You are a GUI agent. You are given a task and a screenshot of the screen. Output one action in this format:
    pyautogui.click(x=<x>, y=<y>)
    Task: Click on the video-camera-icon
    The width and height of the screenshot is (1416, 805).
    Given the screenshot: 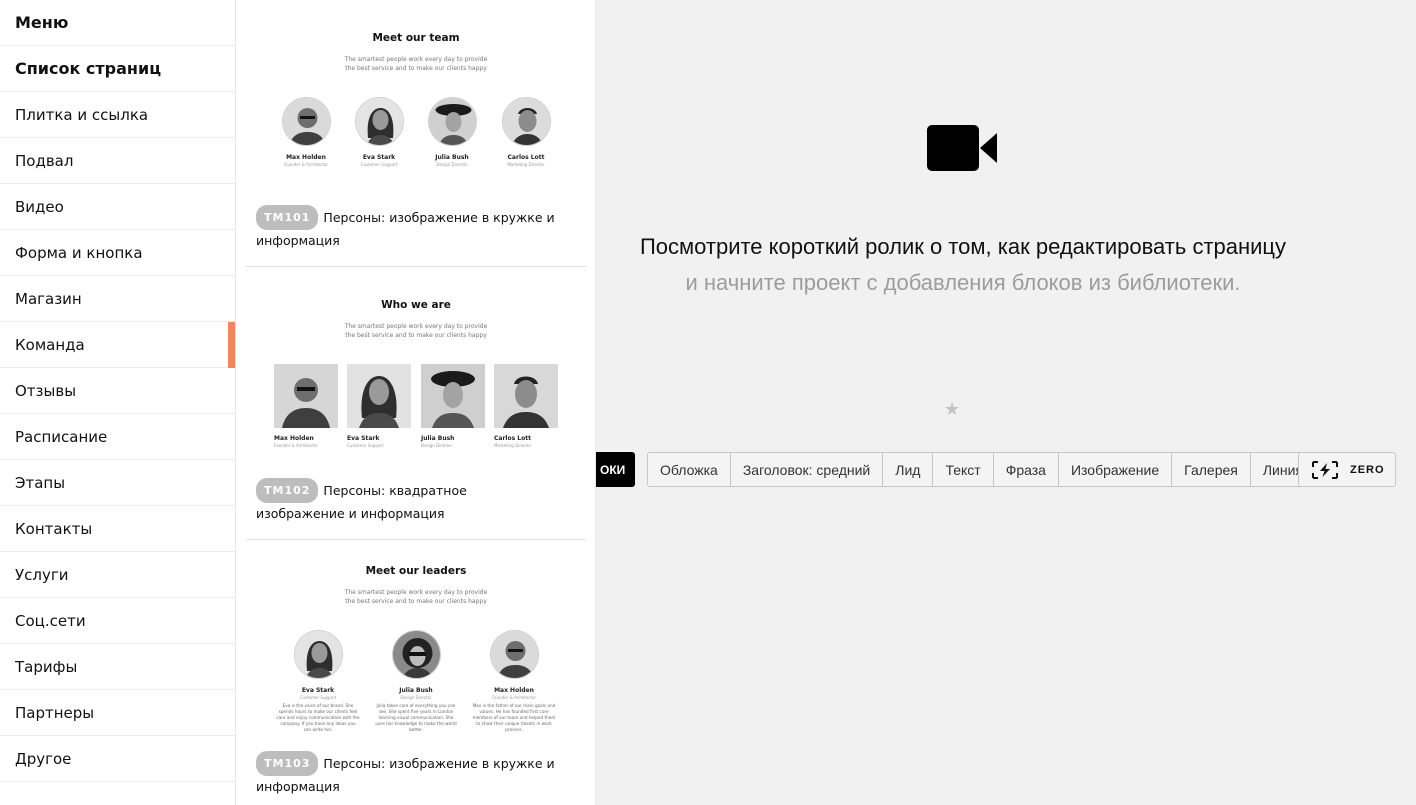 What is the action you would take?
    pyautogui.click(x=963, y=150)
    